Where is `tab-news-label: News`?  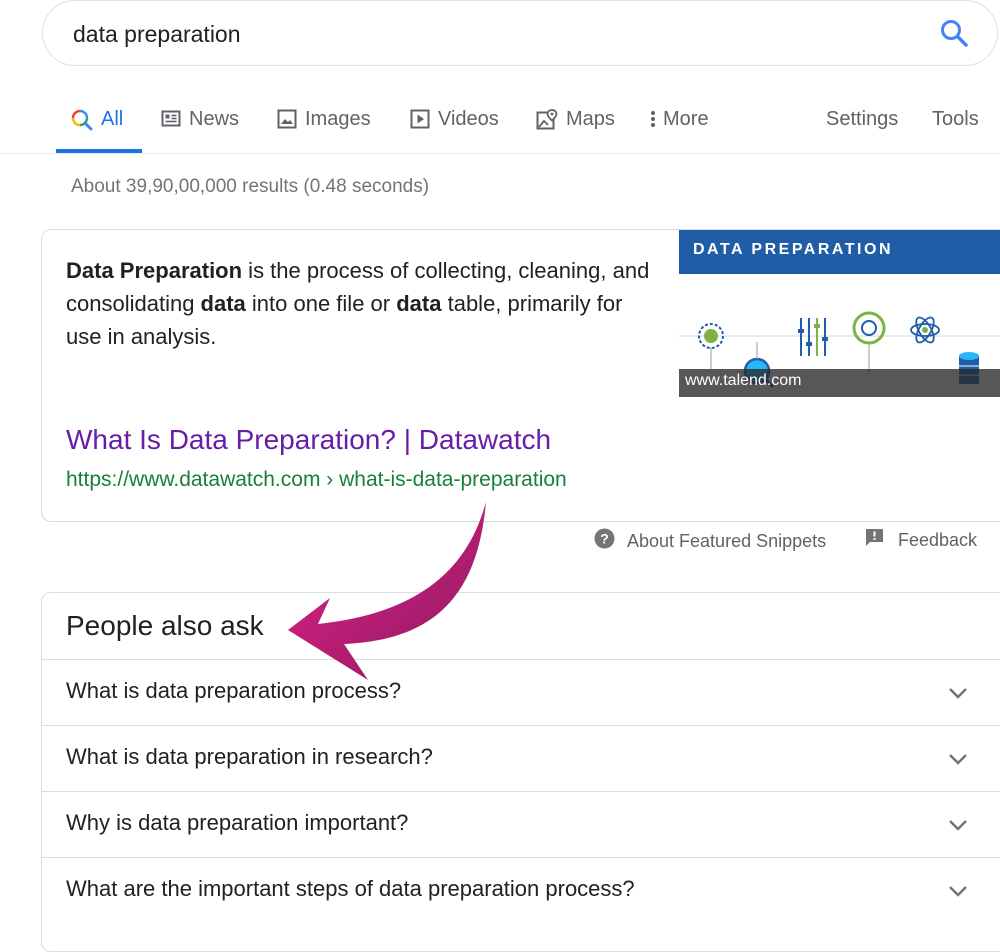 tab-news-label: News is located at coordinates (214, 119).